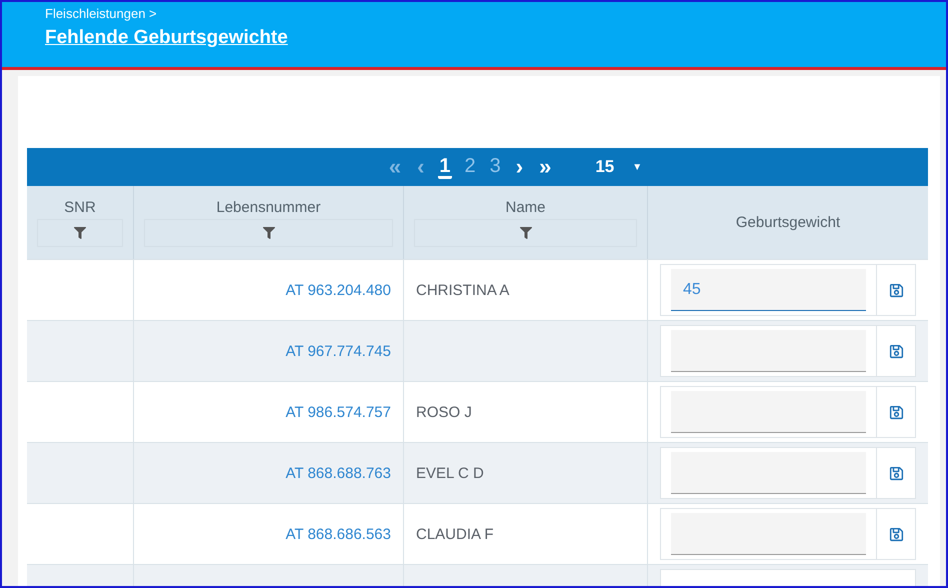  Describe the element at coordinates (455, 534) in the screenshot. I see `table-cell: CLAUDIA F` at that location.